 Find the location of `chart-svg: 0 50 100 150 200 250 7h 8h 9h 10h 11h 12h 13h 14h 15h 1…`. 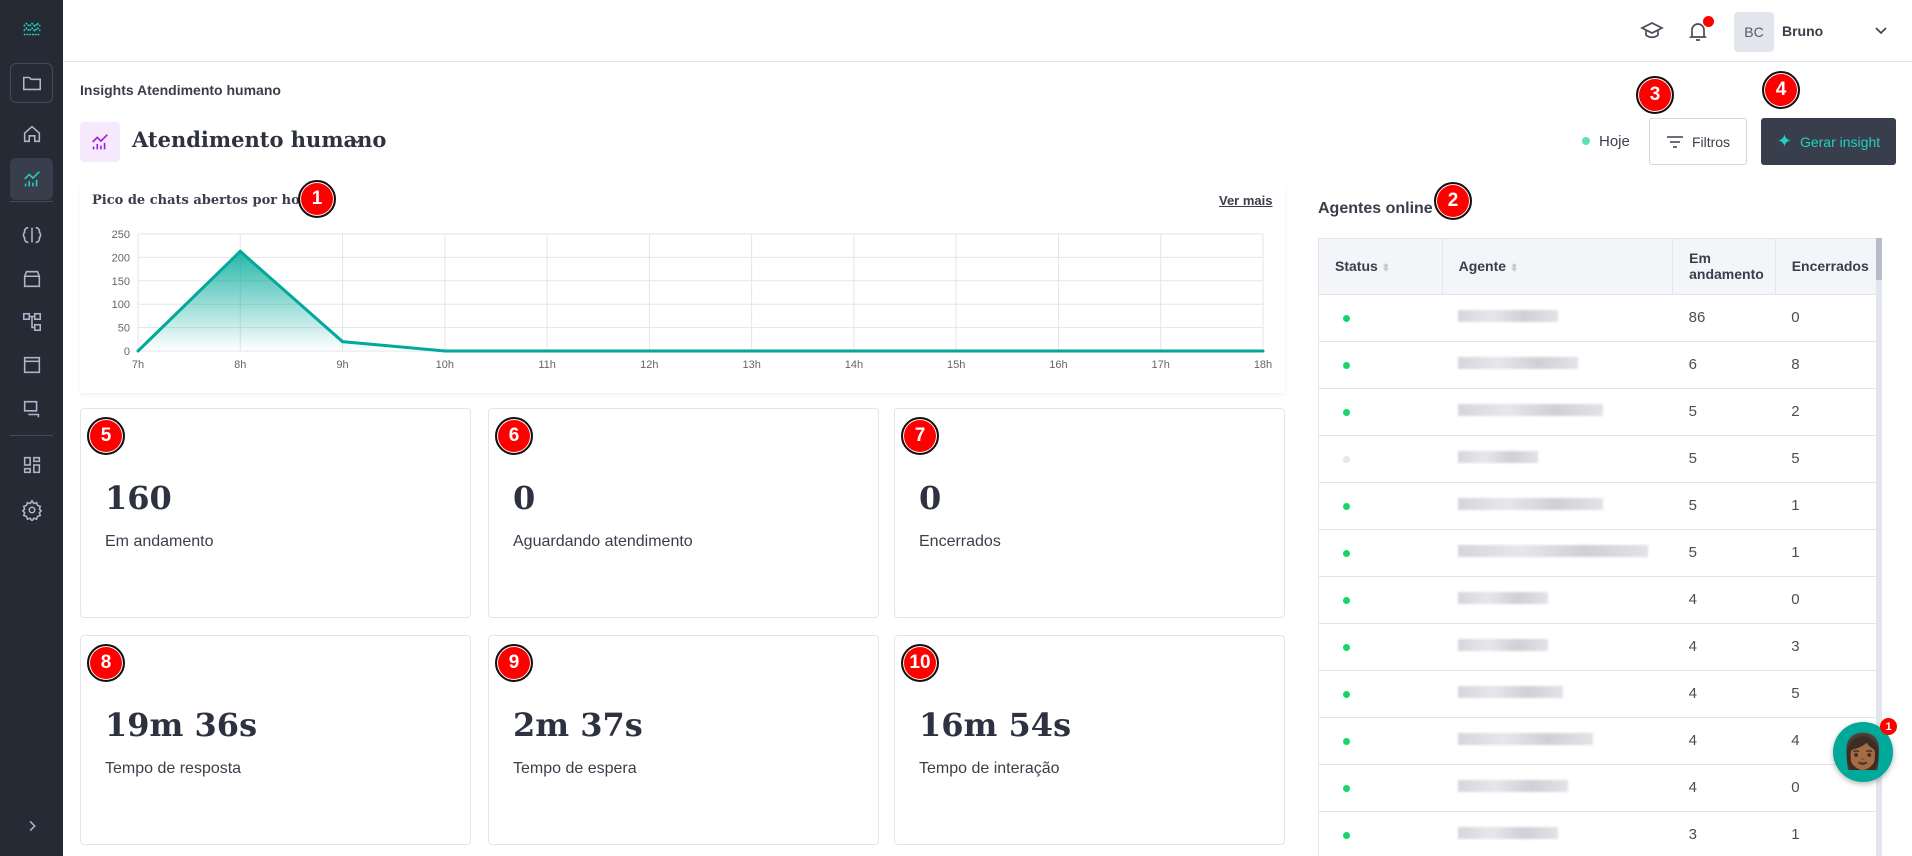

chart-svg: 0 50 100 150 200 250 7h 8h 9h 10h 11h 12h 13h 14h 15h 1… is located at coordinates (692, 300).